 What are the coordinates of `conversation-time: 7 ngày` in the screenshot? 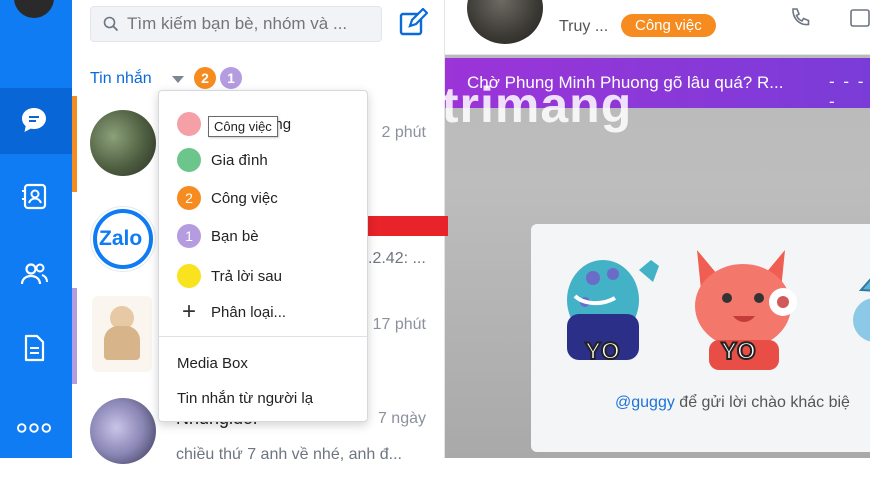 It's located at (401, 418).